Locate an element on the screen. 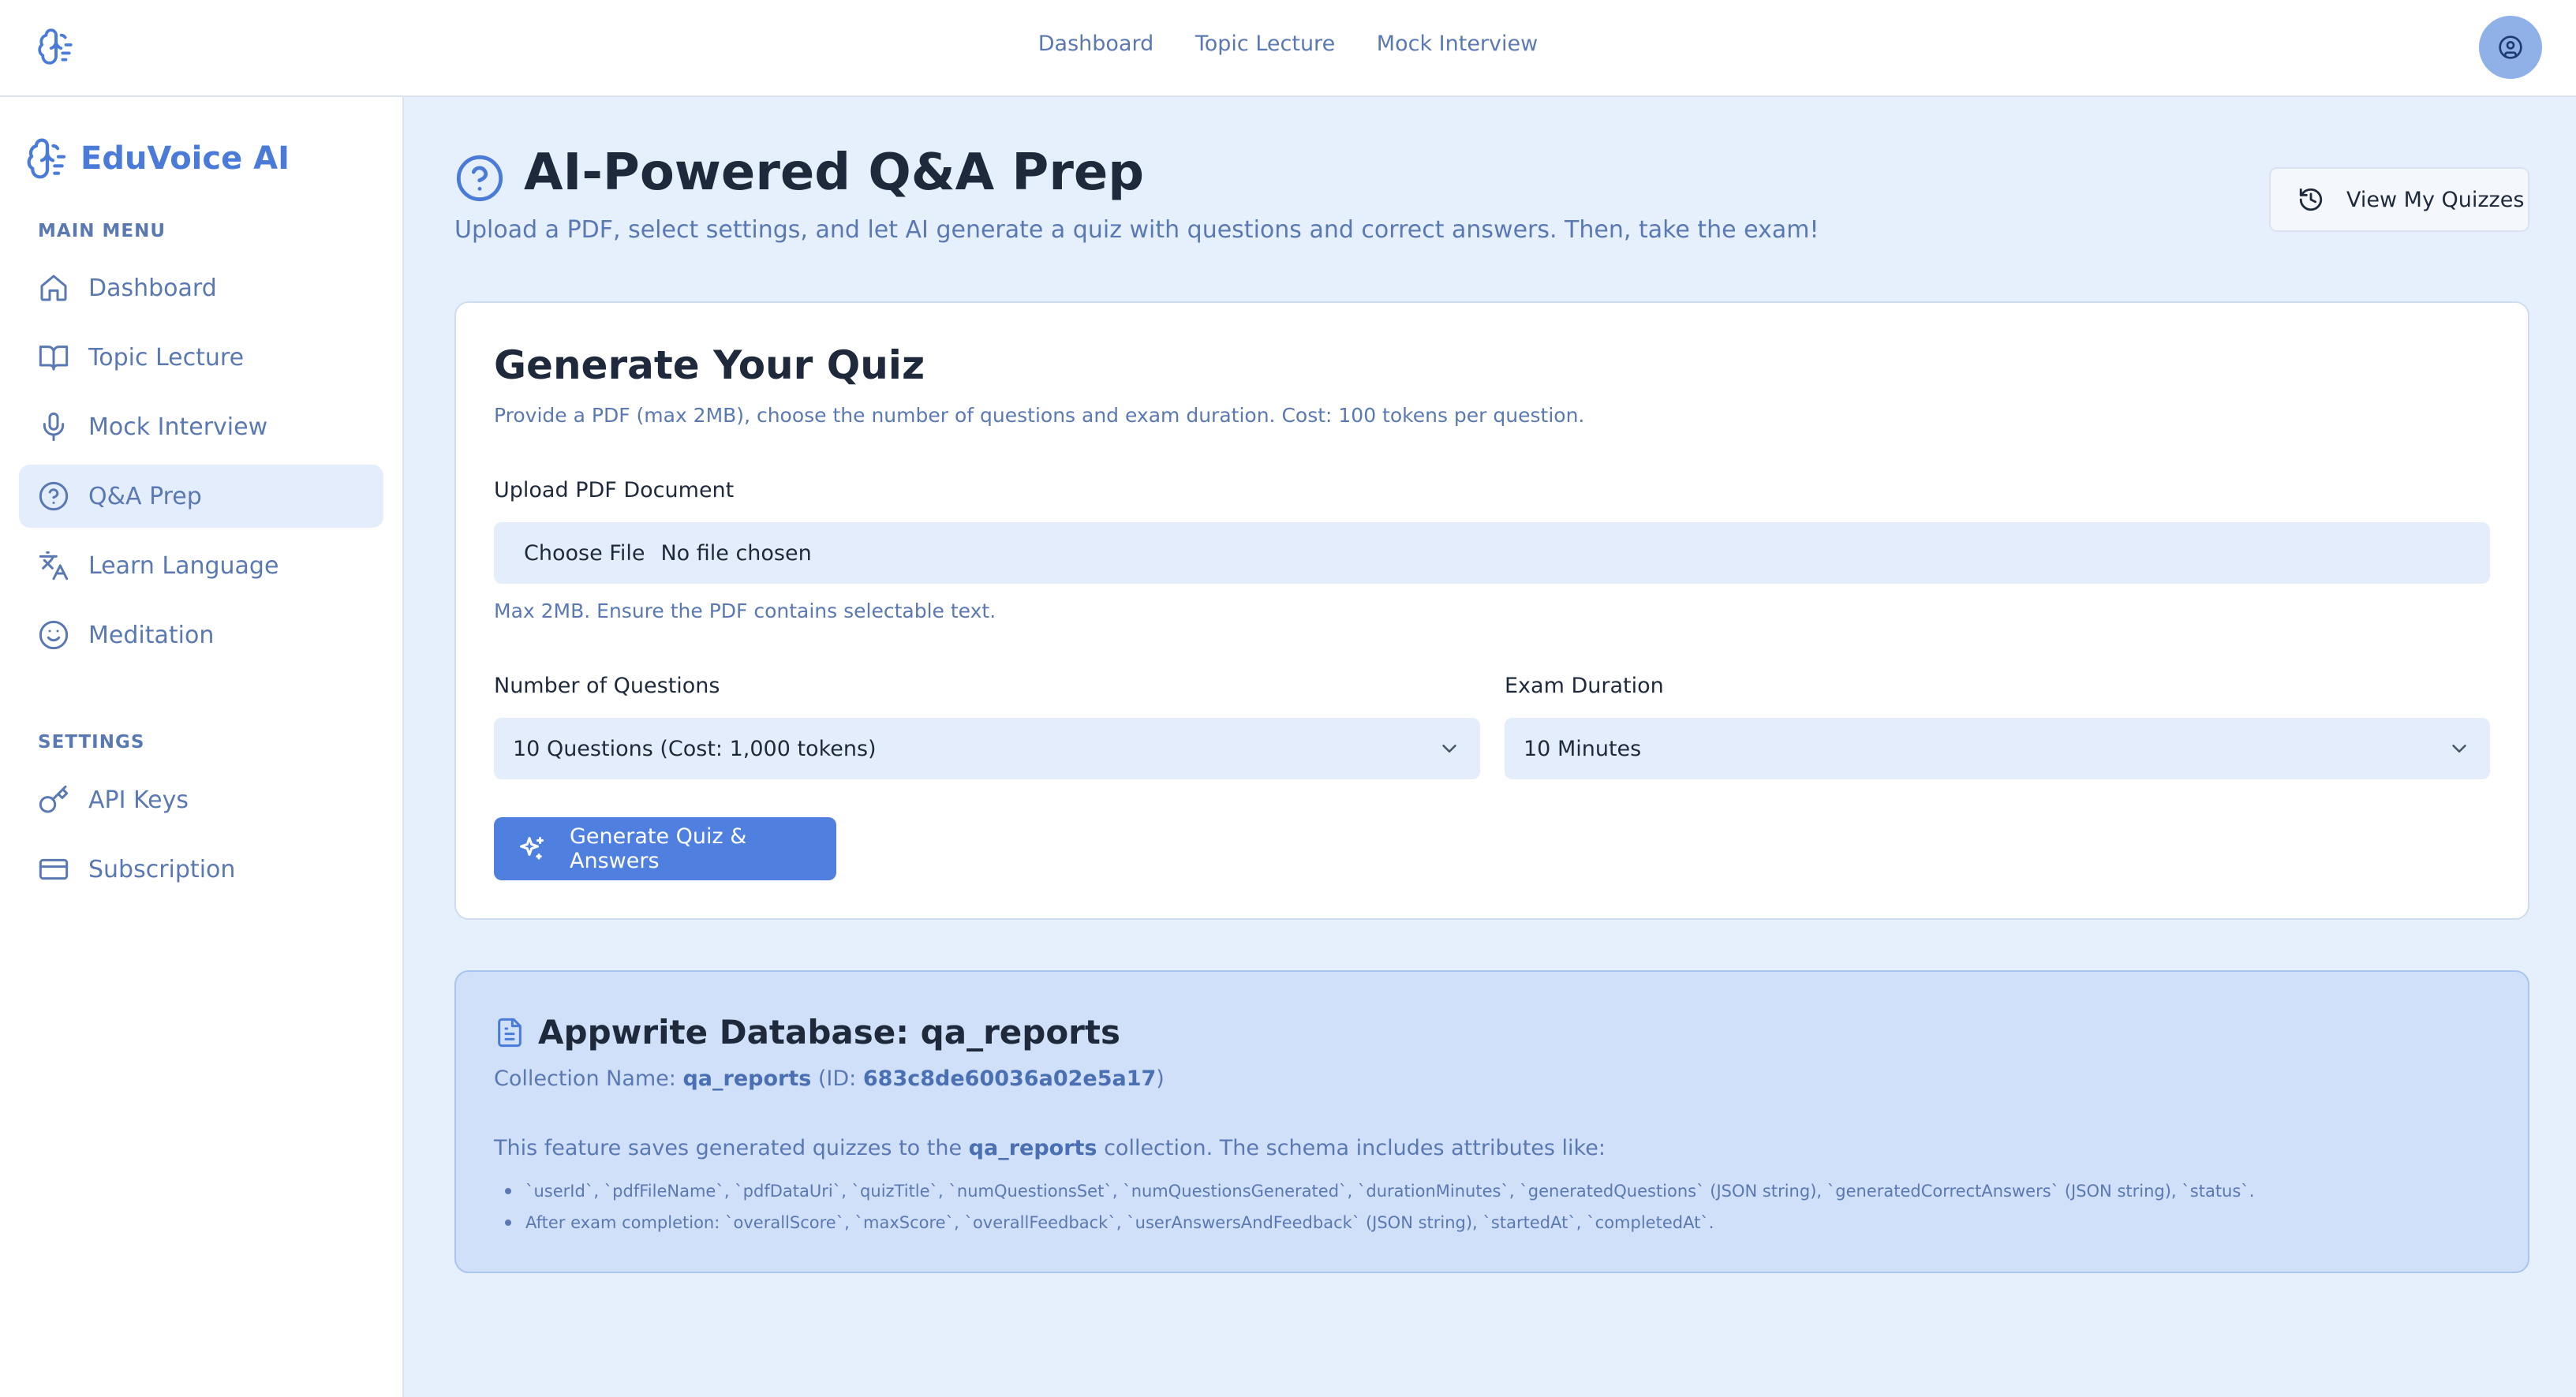 This screenshot has height=1397, width=2576. sparkles-icon is located at coordinates (532, 849).